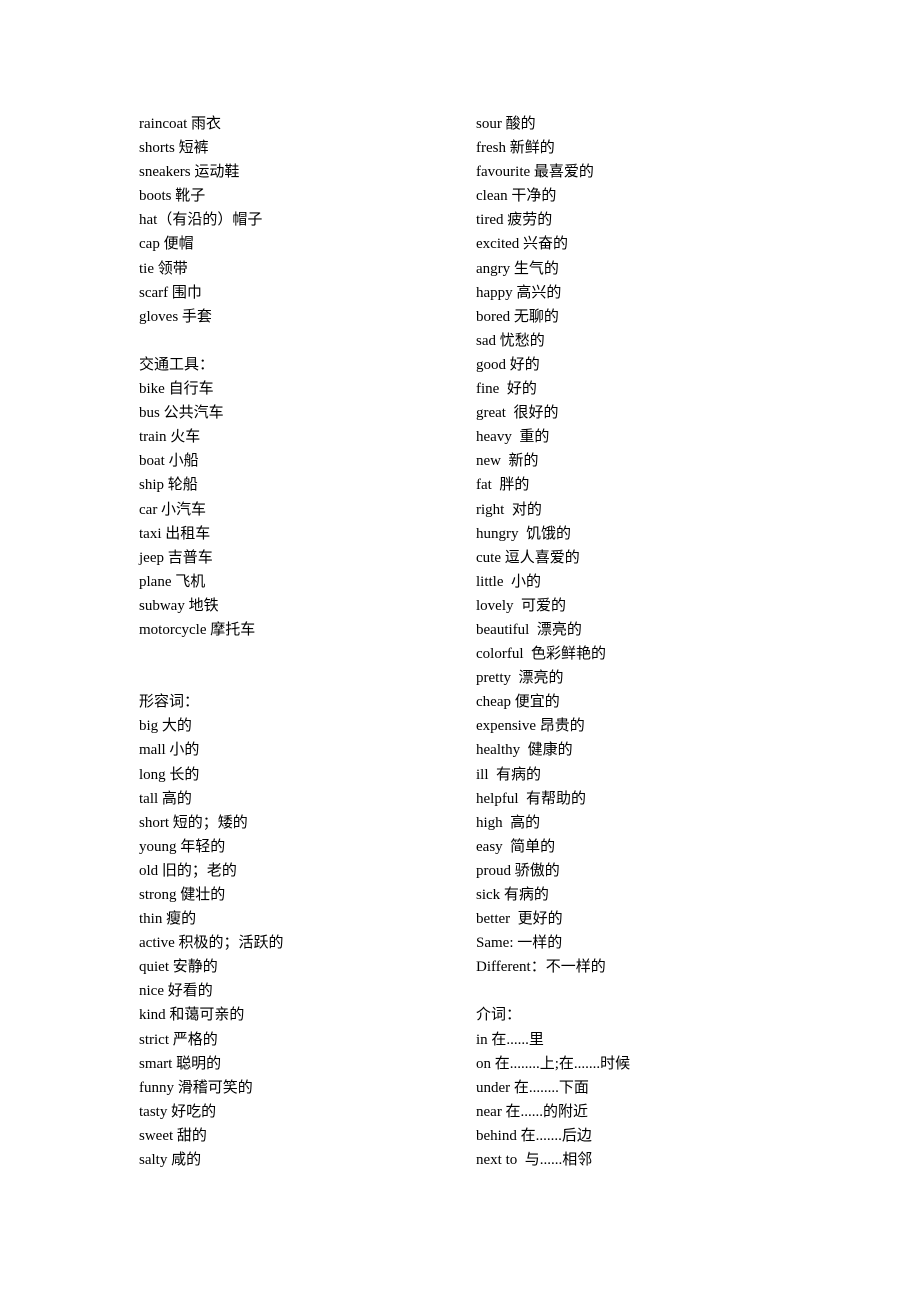 This screenshot has width=920, height=1302. I want to click on vocab-entry: behind 在.......后边, so click(534, 1135).